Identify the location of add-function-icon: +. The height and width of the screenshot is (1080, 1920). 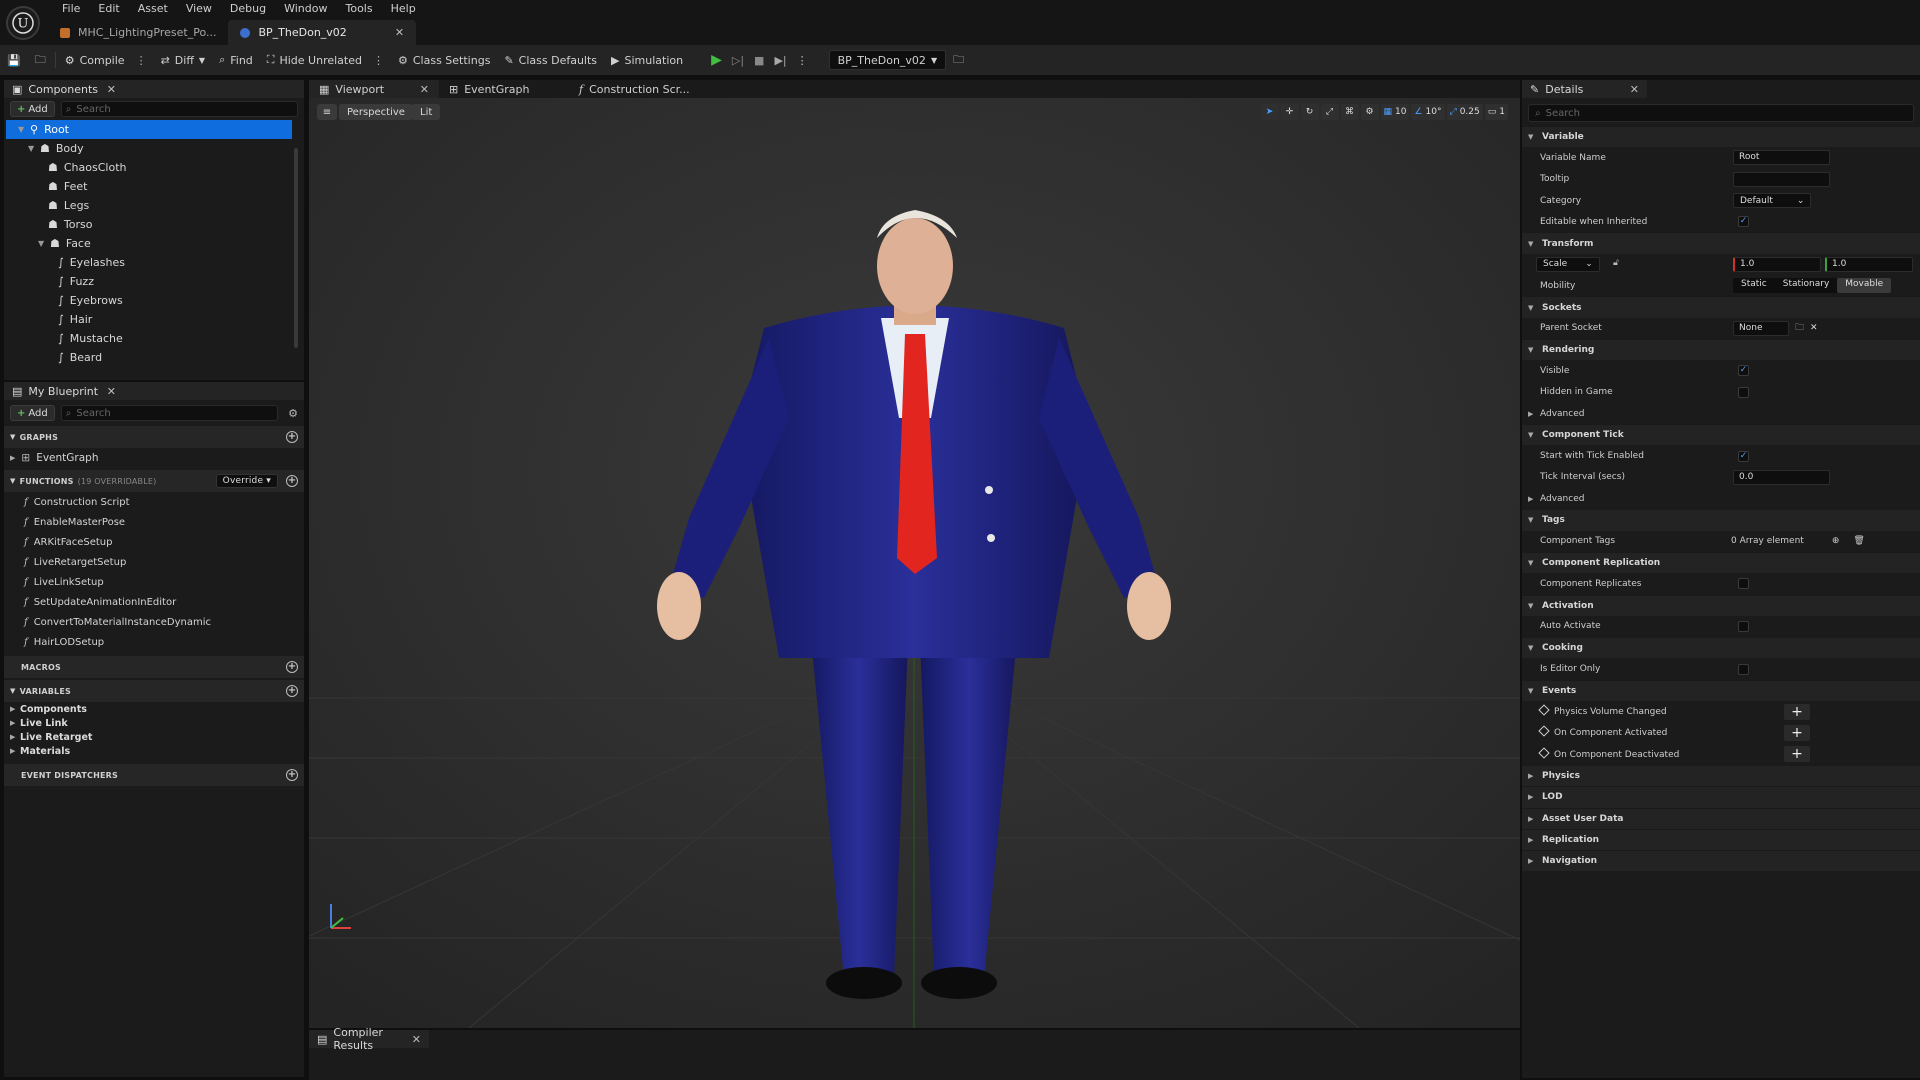
(292, 481).